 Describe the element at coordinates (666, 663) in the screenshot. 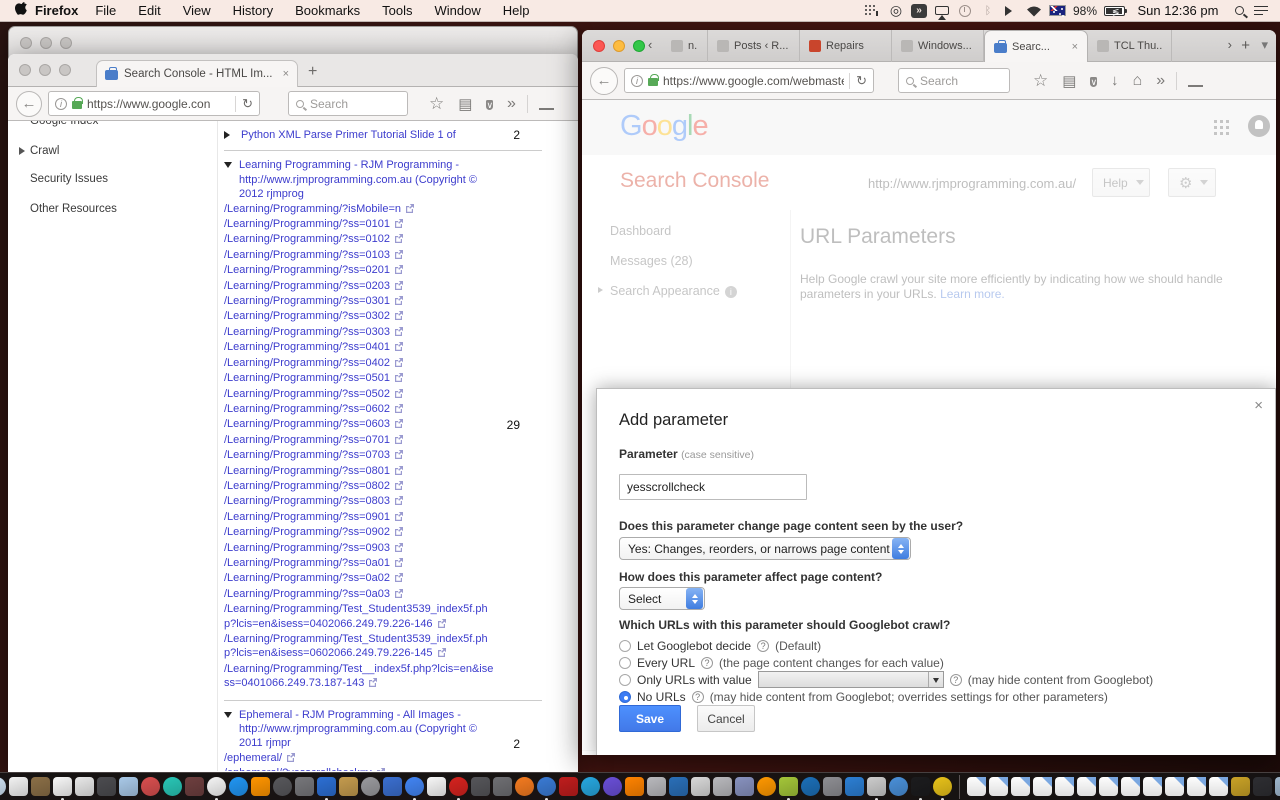

I see `radio-label: Every URL` at that location.